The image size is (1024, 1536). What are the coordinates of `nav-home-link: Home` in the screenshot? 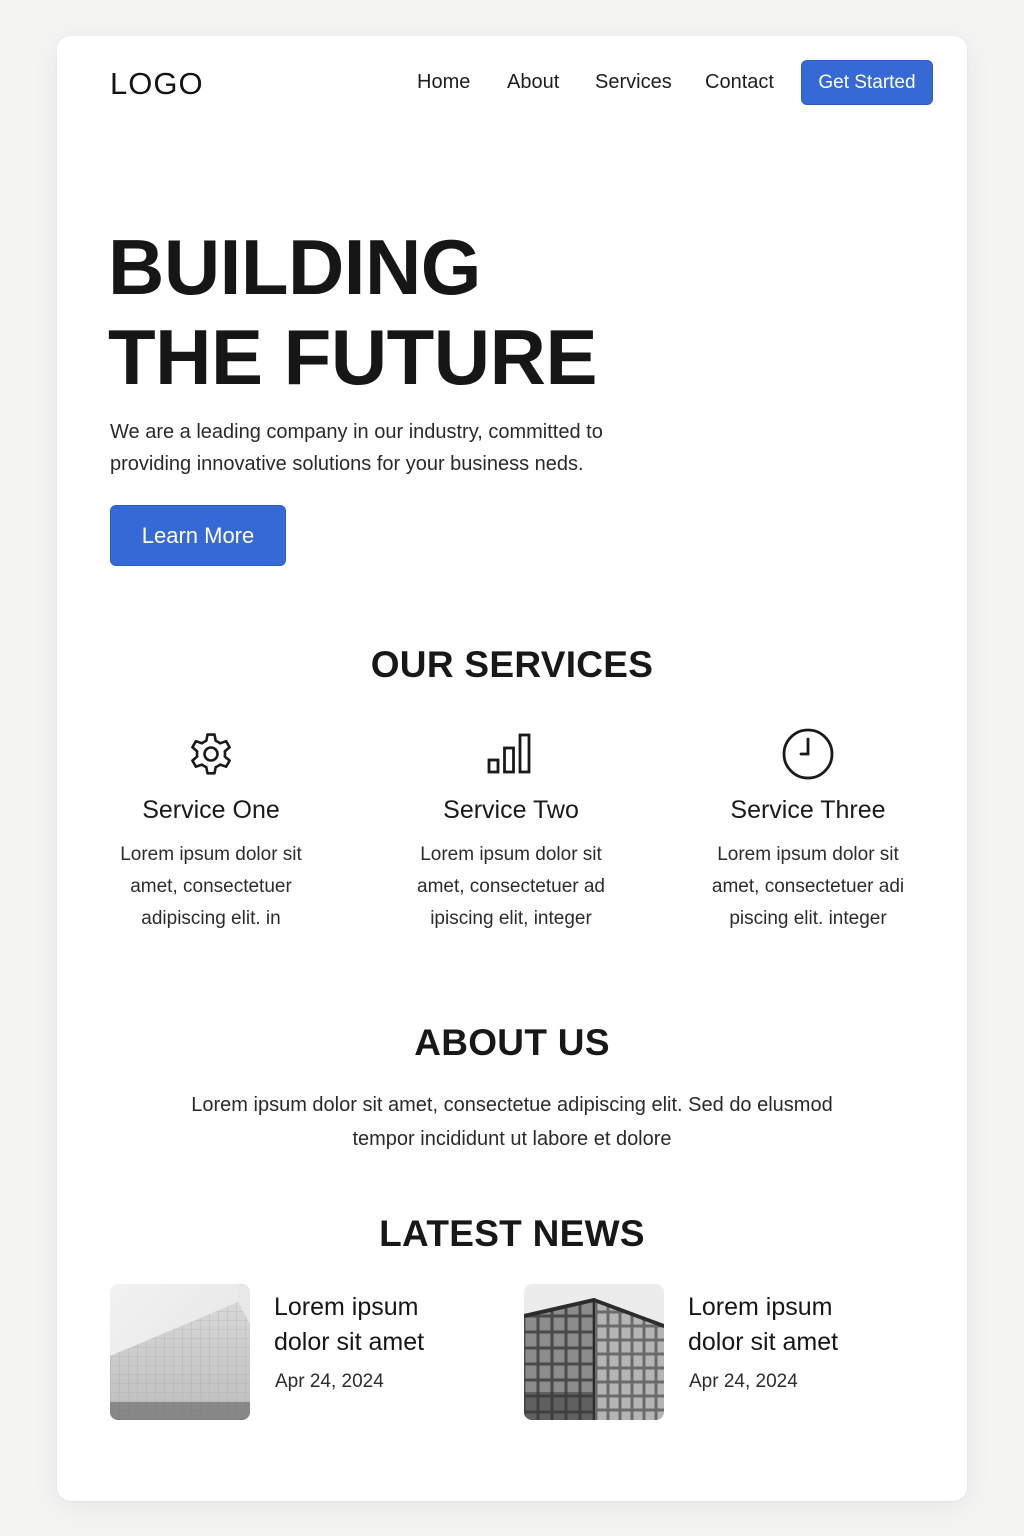 It's located at (443, 82).